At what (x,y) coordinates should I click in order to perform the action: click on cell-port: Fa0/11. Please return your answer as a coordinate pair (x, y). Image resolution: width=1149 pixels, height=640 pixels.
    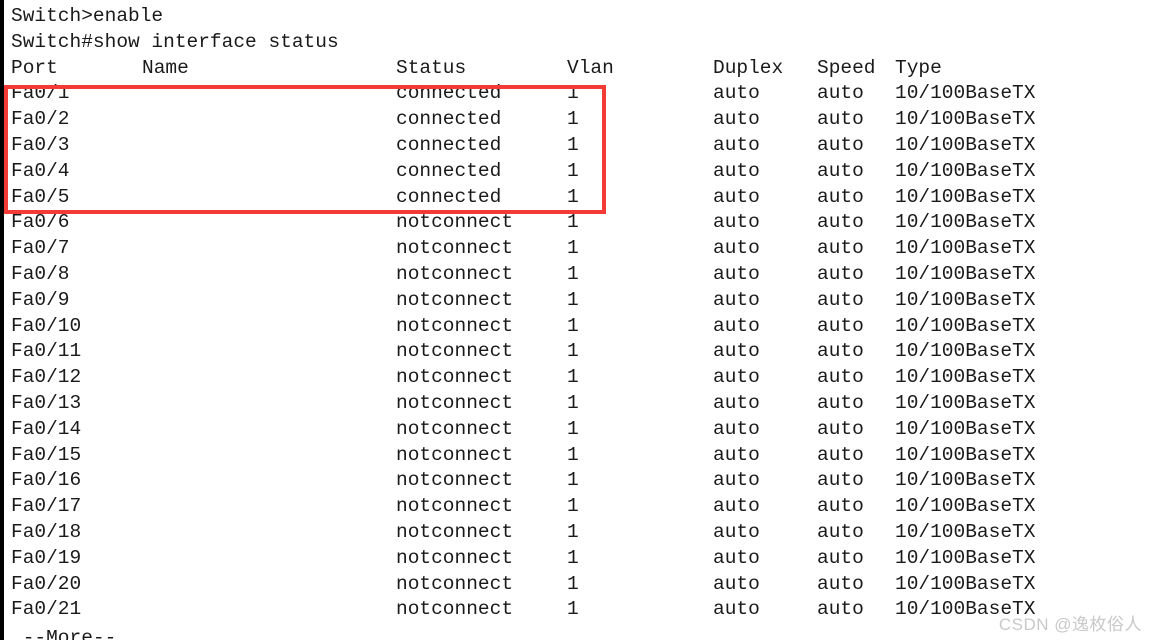
    Looking at the image, I should click on (46, 351).